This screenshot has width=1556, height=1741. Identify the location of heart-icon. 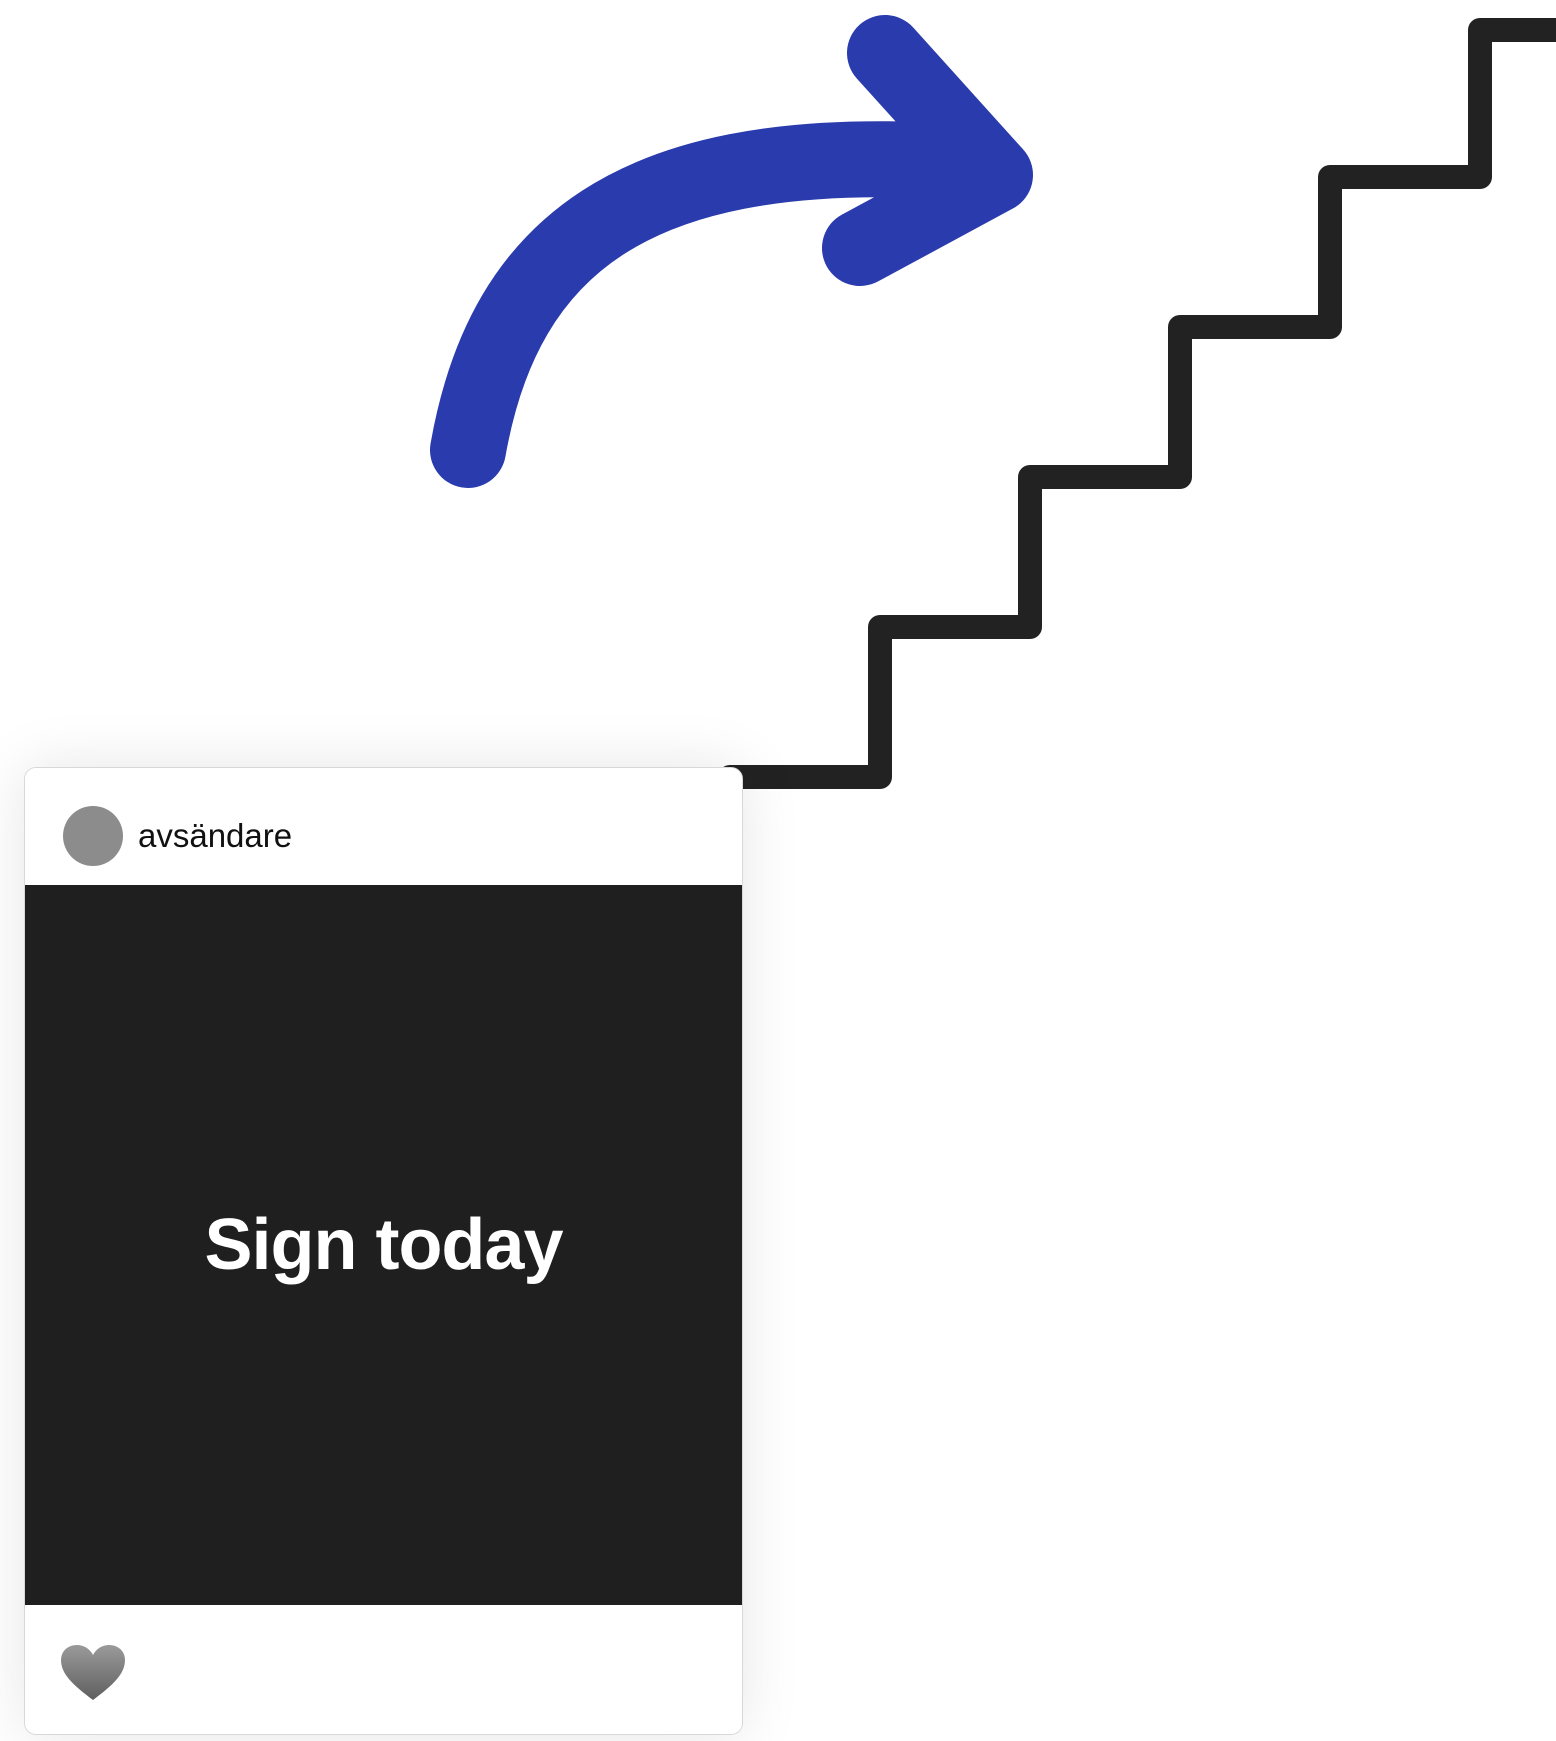
(93, 1673).